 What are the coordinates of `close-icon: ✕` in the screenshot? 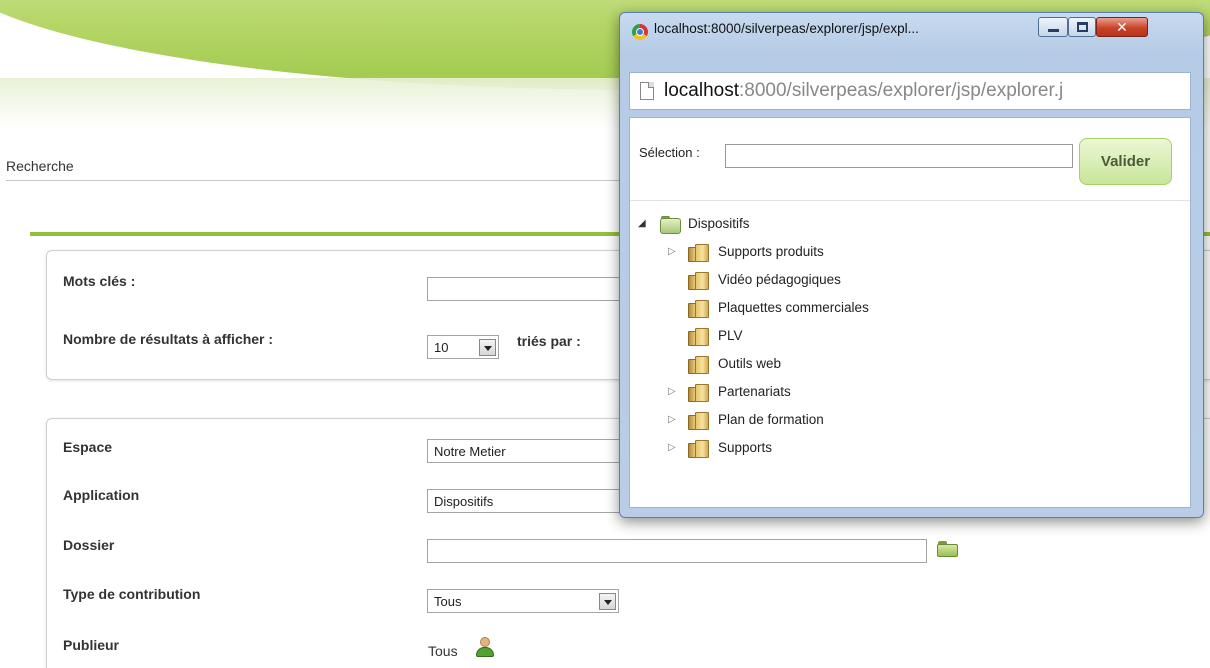 It's located at (1122, 27).